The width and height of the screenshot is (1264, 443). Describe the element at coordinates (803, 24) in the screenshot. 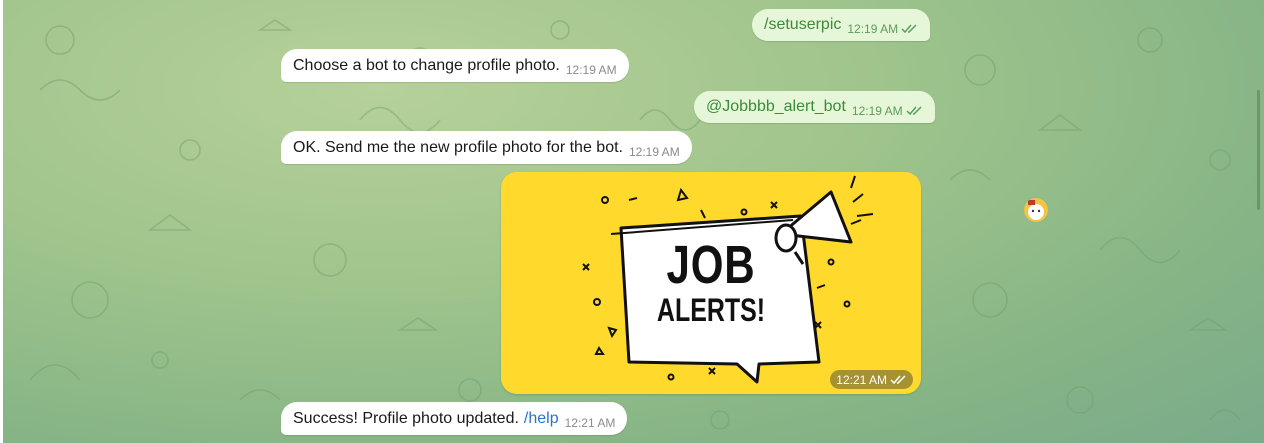

I see `message-text: /setuserpic` at that location.